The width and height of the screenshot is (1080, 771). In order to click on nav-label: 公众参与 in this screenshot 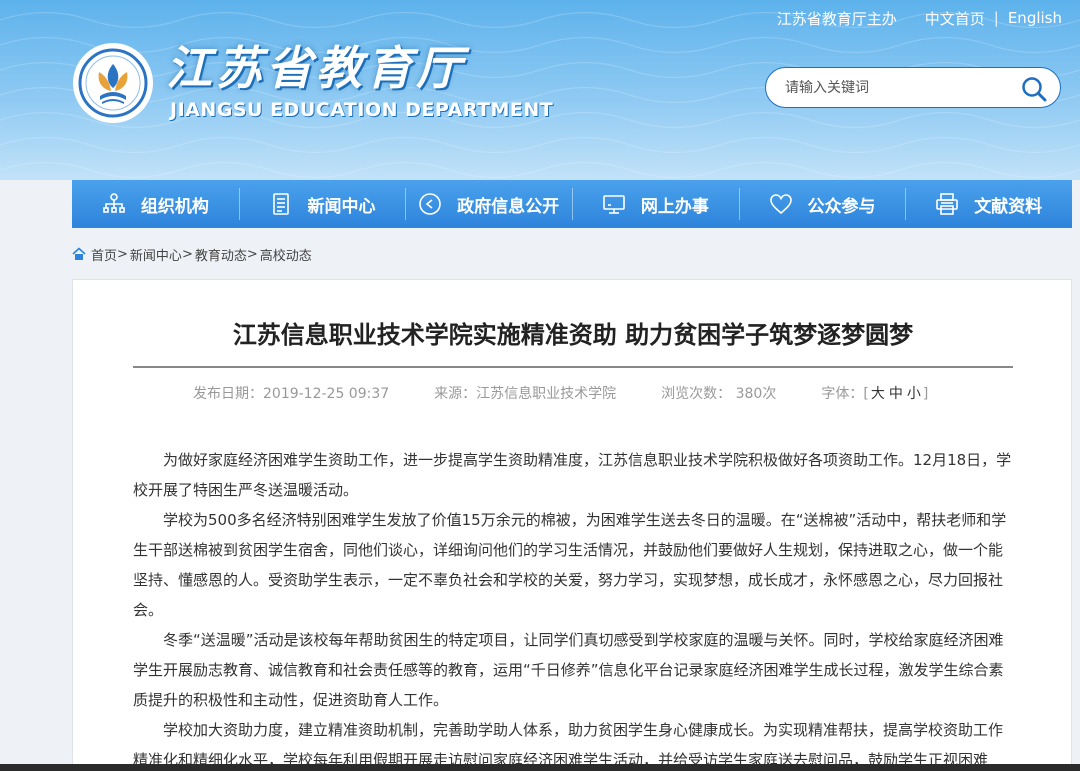, I will do `click(841, 206)`.